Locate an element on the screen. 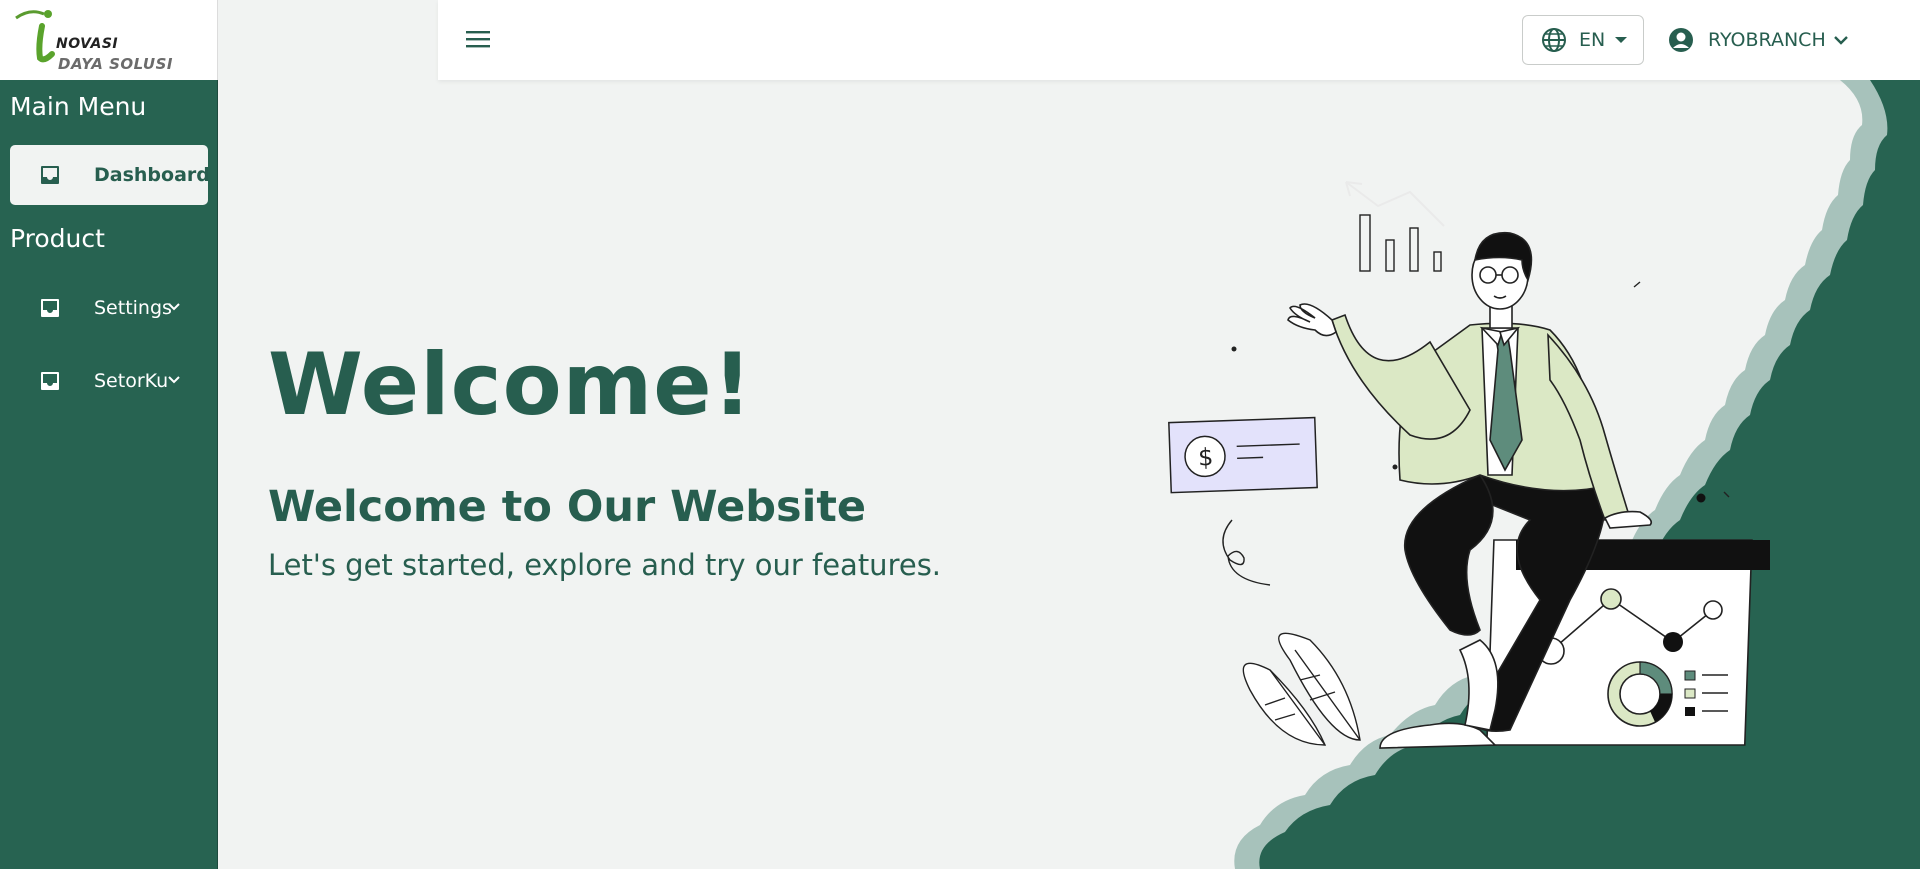 The width and height of the screenshot is (1920, 869). globe-icon is located at coordinates (1554, 40).